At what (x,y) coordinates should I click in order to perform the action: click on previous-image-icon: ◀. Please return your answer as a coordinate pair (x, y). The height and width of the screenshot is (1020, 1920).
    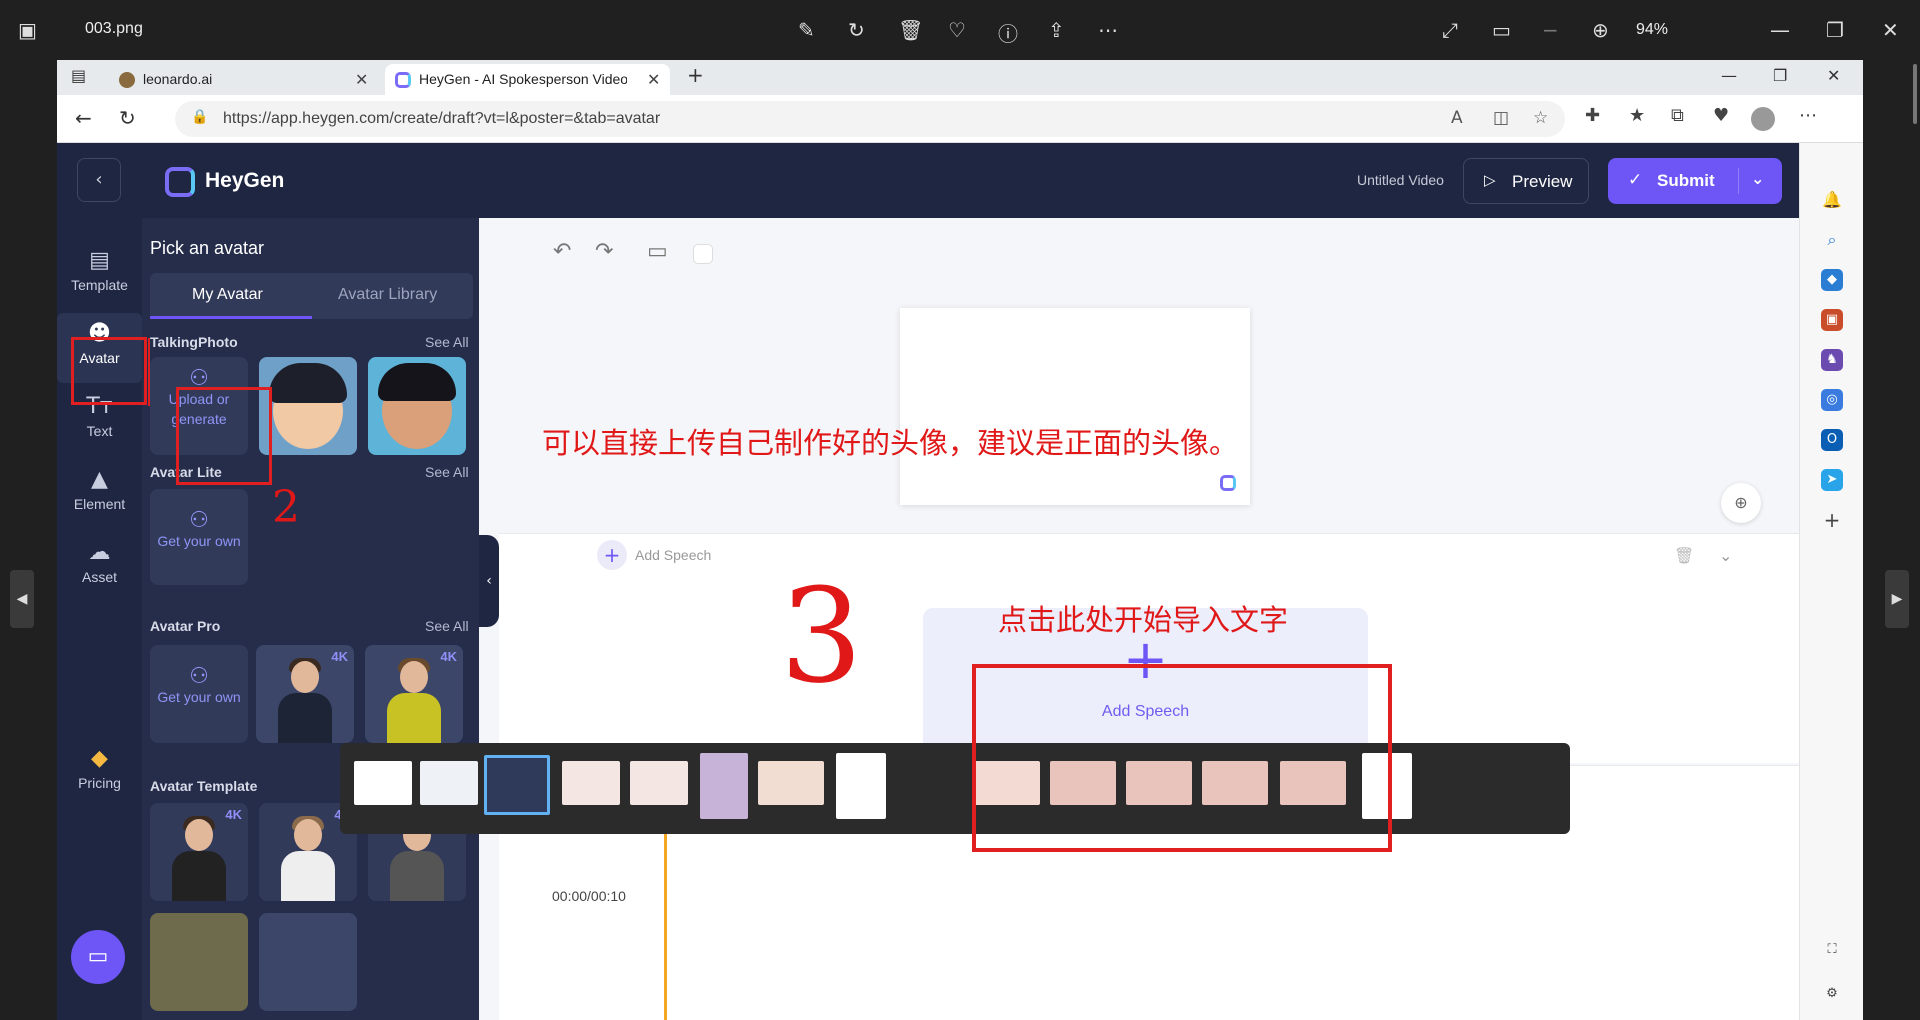
    Looking at the image, I should click on (22, 599).